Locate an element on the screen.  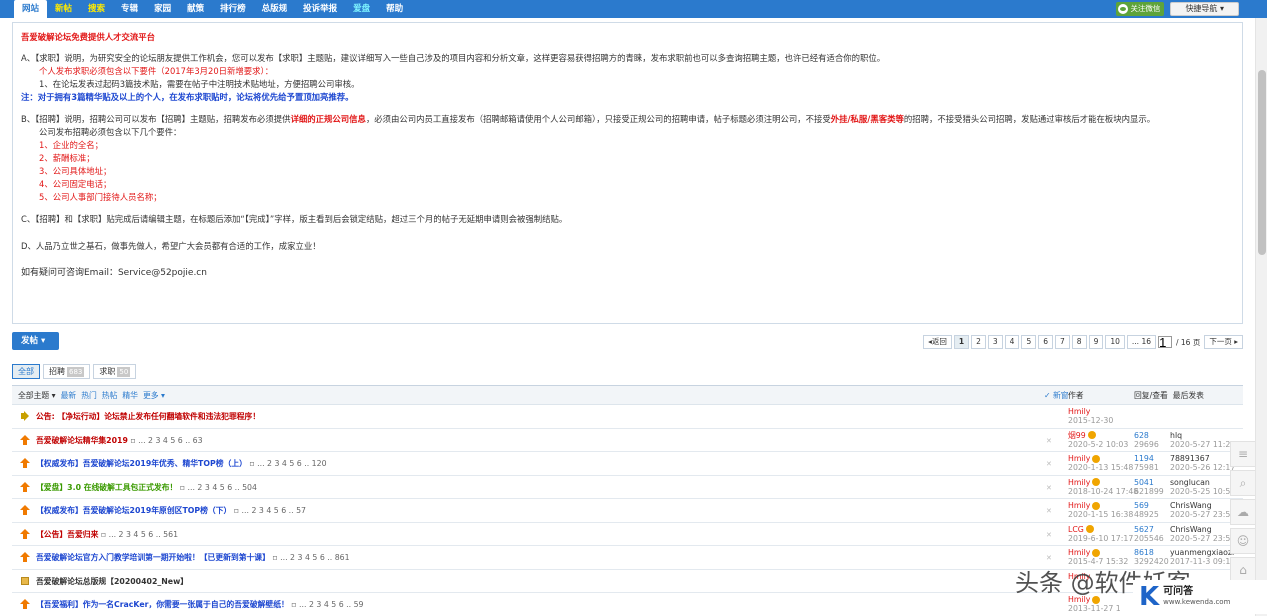
chat-icon: ☁ is located at coordinates (1243, 512).